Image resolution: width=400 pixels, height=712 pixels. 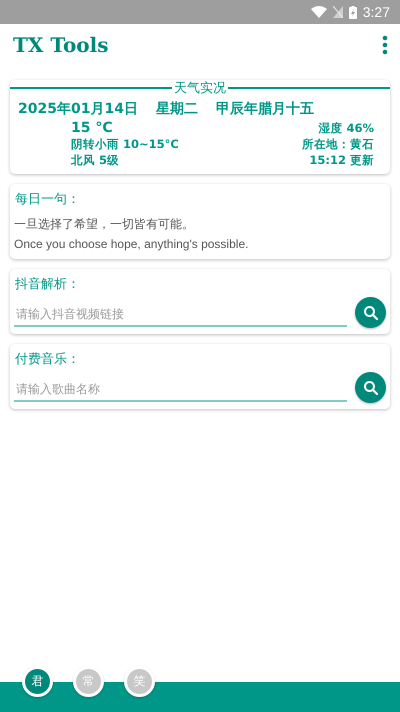 I want to click on search-label: 付费音乐：, so click(x=47, y=359).